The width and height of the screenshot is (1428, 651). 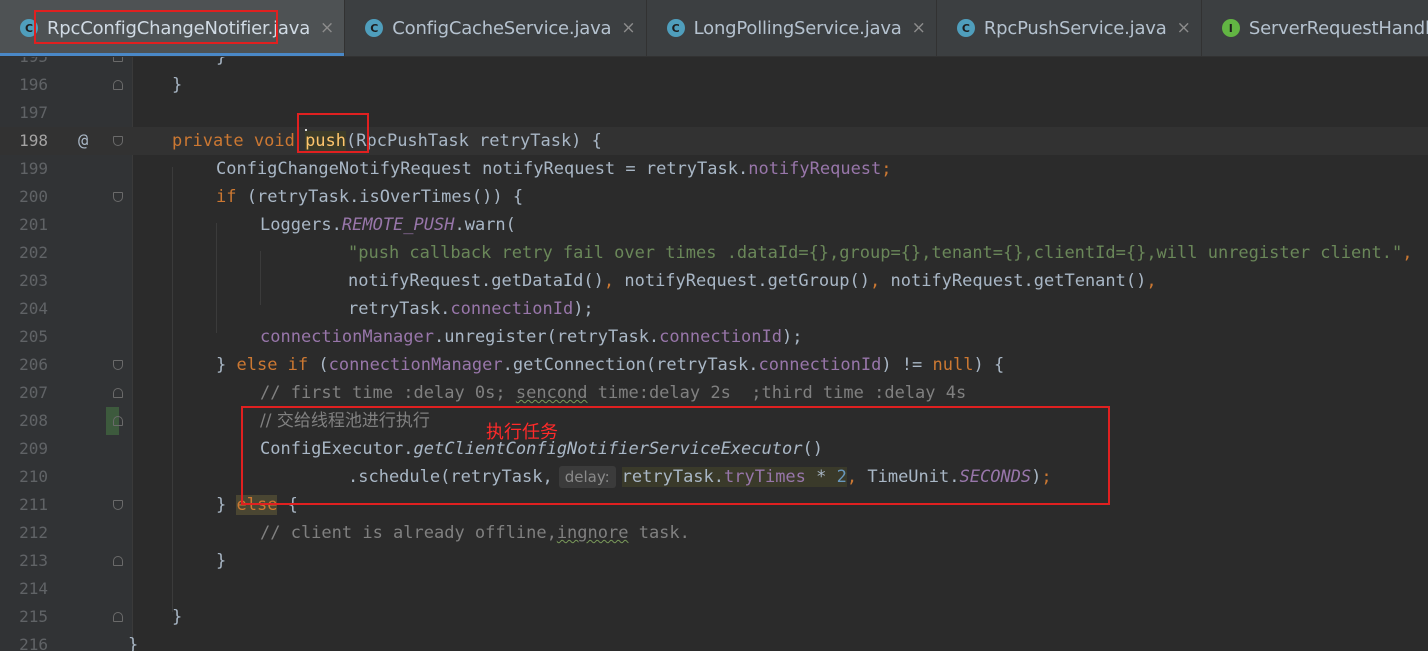 What do you see at coordinates (24, 64) in the screenshot?
I see `line-number: 195` at bounding box center [24, 64].